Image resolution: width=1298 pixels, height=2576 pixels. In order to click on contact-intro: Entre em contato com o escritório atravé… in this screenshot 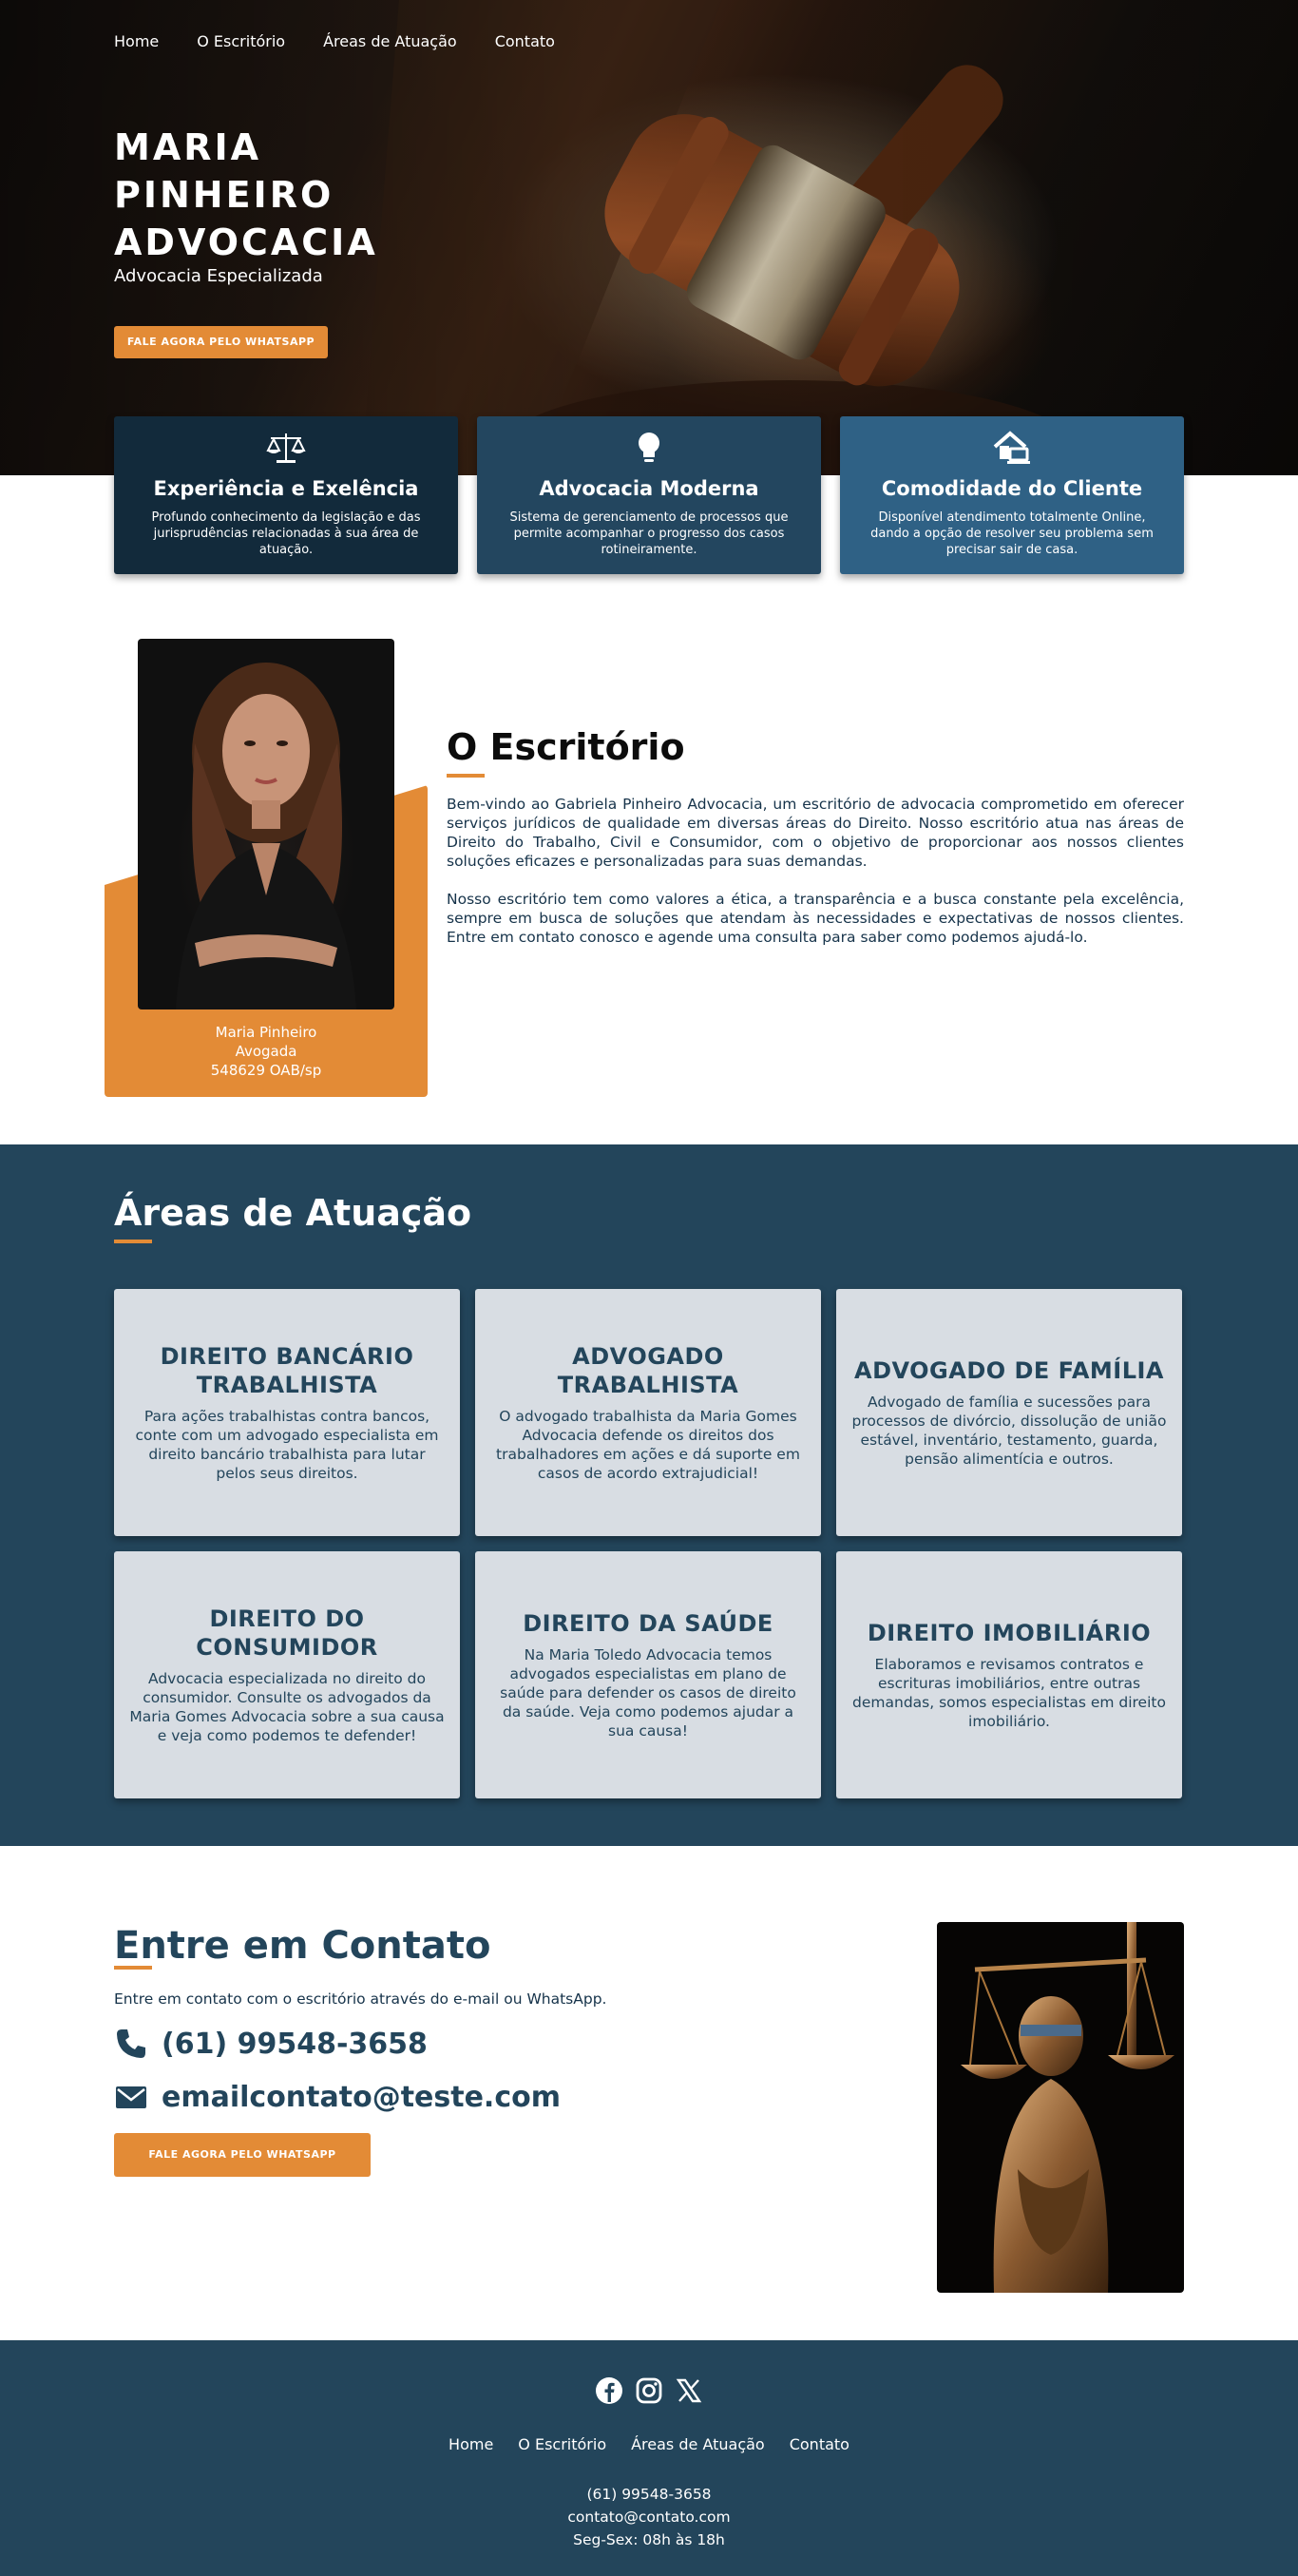, I will do `click(360, 1999)`.